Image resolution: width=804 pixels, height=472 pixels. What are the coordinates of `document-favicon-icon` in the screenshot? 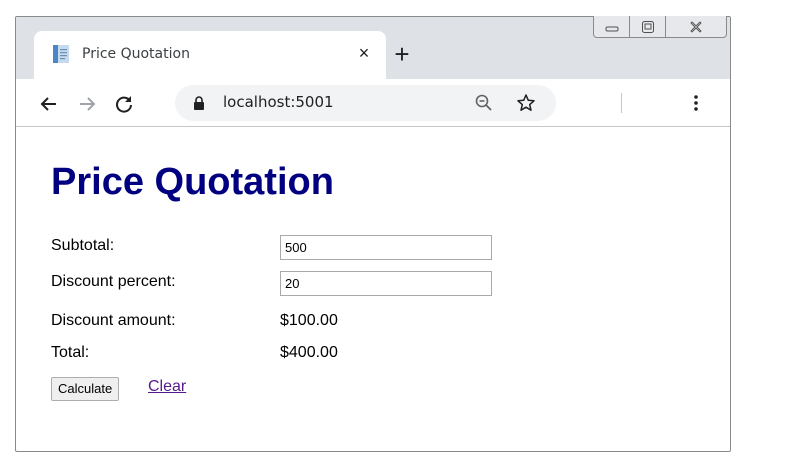 It's located at (61, 54).